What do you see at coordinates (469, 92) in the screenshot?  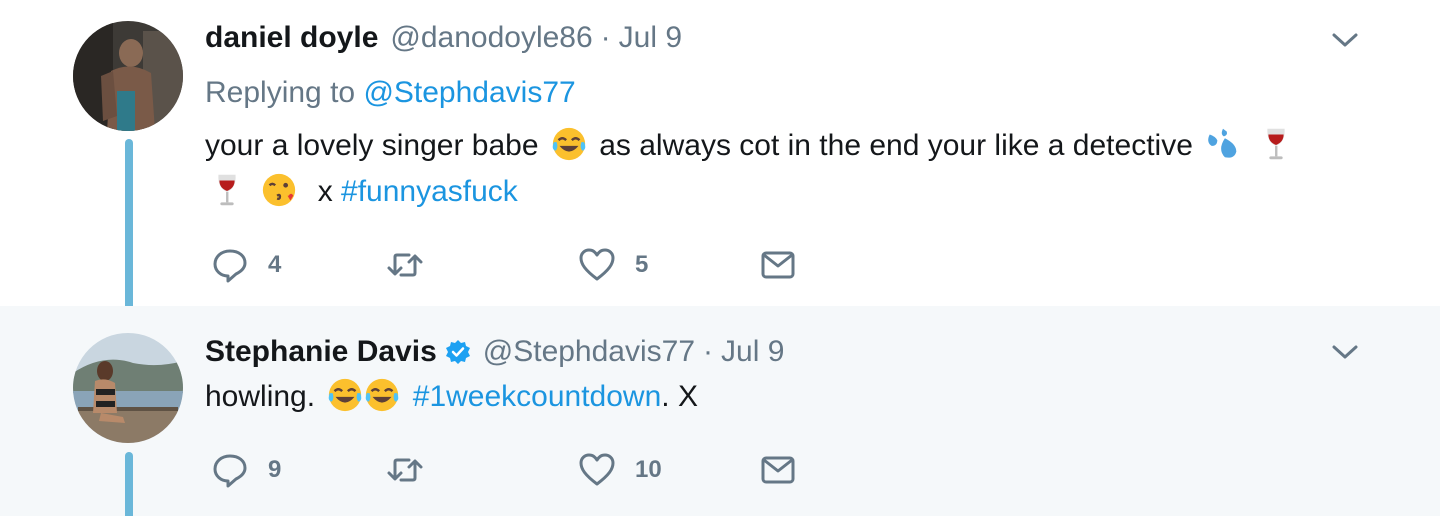 I see `replying-to-link: @Stephdavis77` at bounding box center [469, 92].